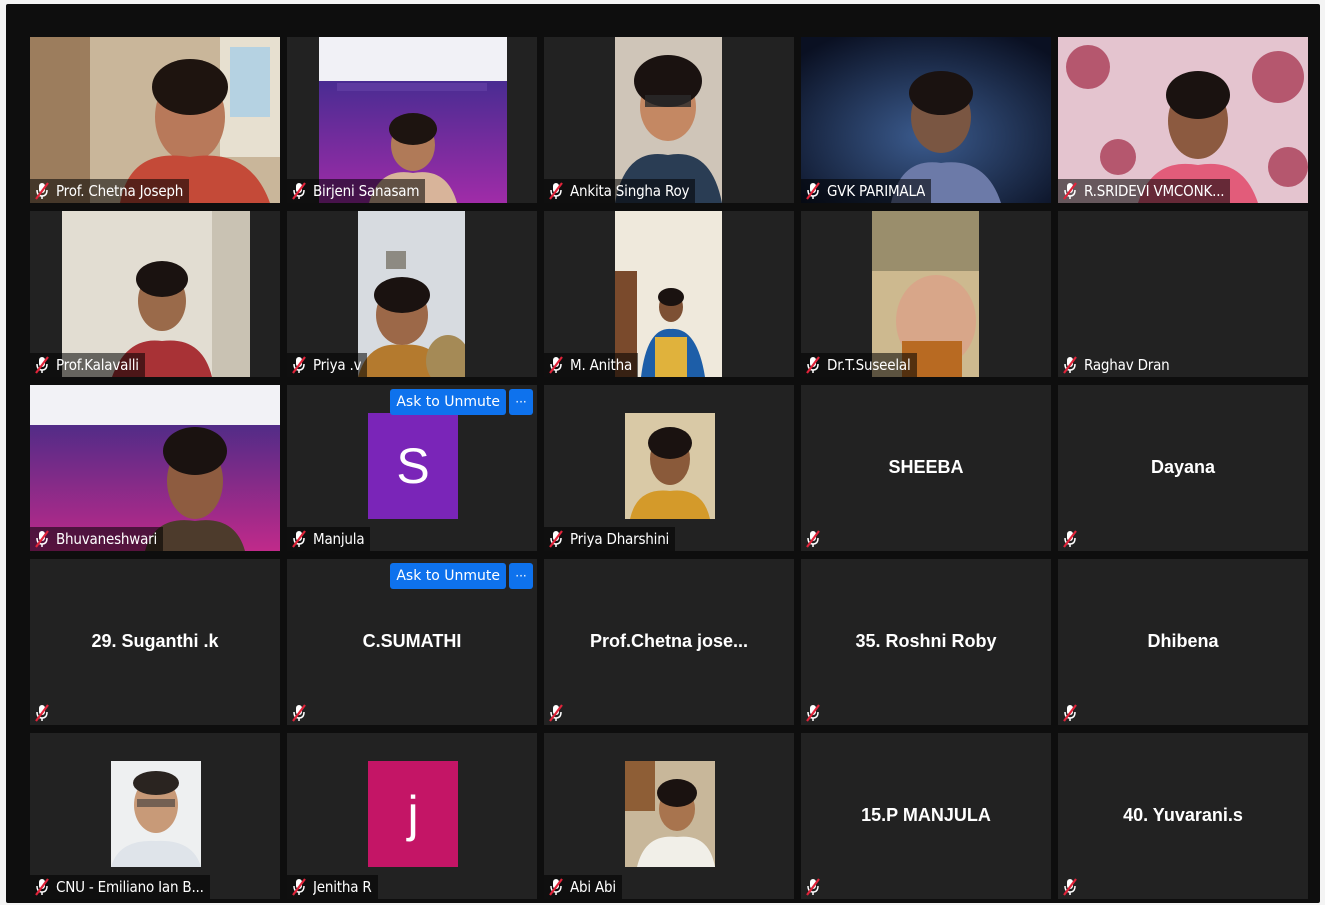  Describe the element at coordinates (630, 191) in the screenshot. I see `participant-name: Ankita Singha Roy` at that location.